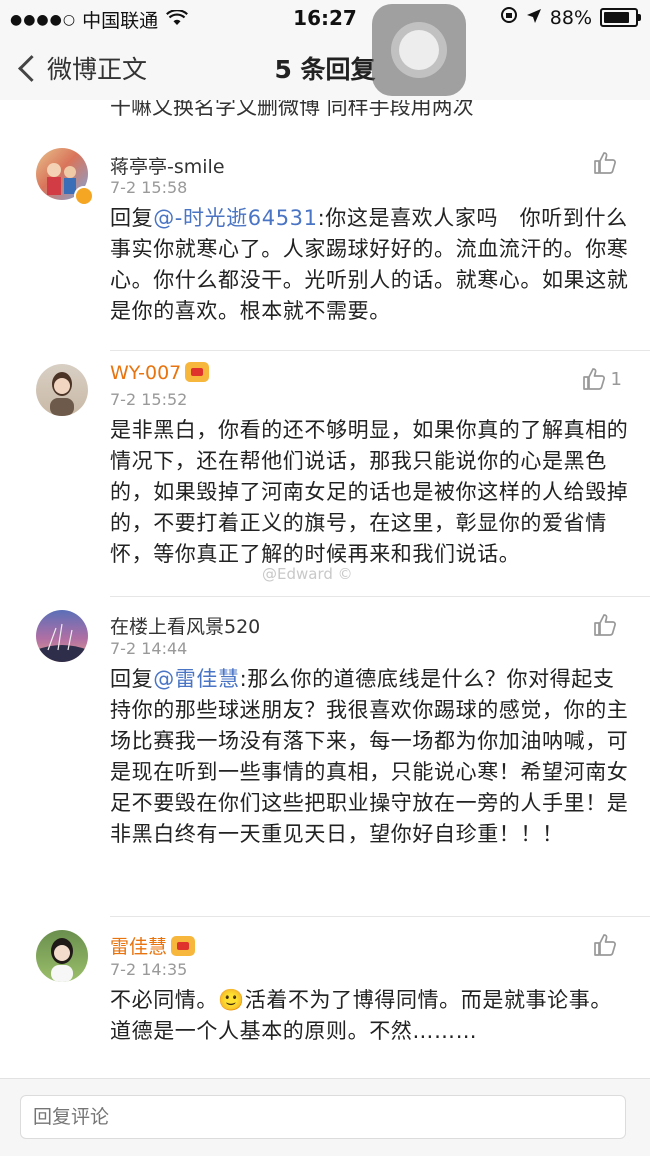  I want to click on status-right: 88%, so click(566, 17).